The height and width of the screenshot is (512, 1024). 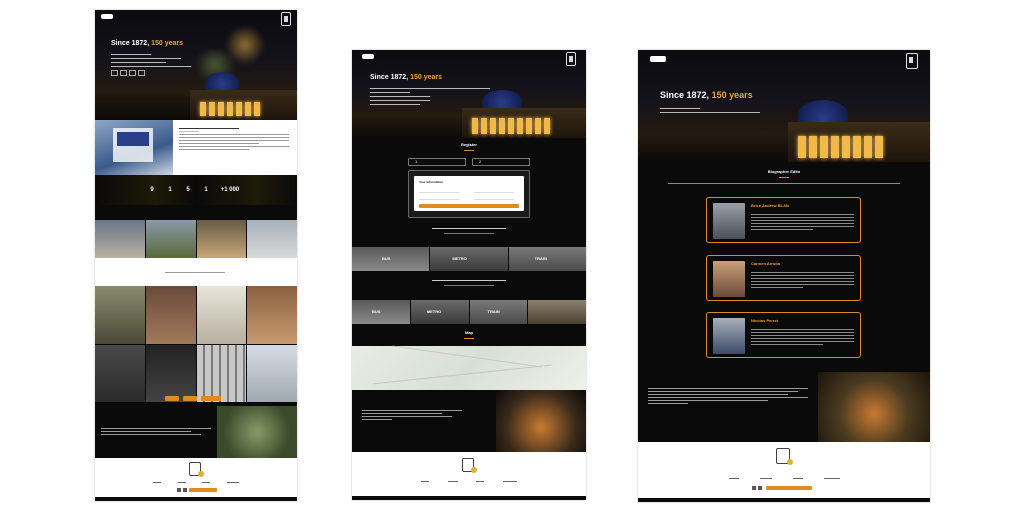 What do you see at coordinates (469, 206) in the screenshot?
I see `form-submit-button` at bounding box center [469, 206].